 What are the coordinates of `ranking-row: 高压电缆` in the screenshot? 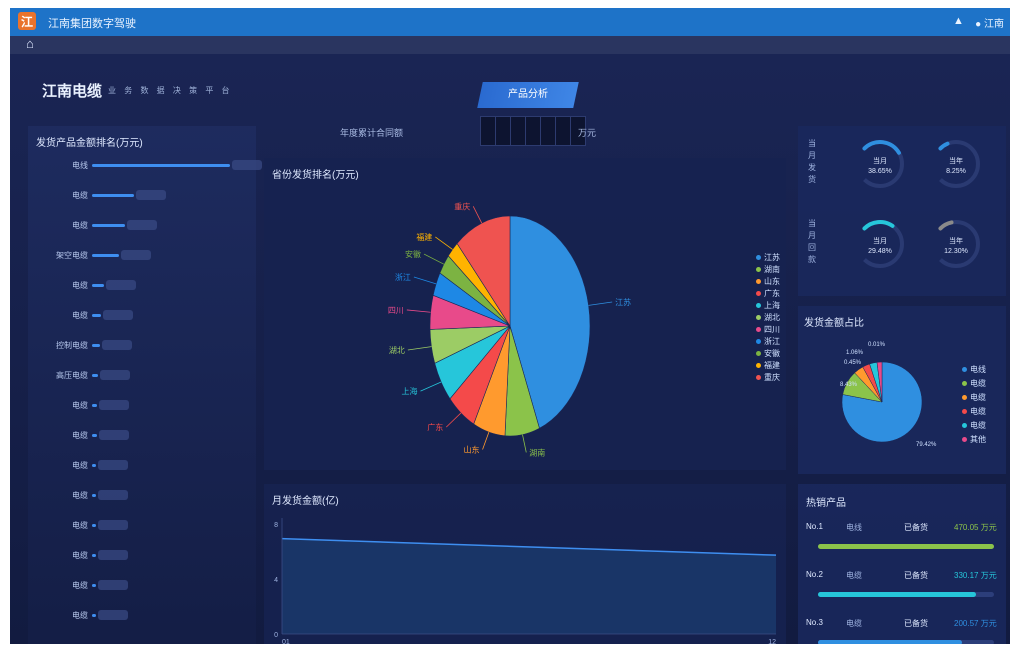 It's located at (142, 375).